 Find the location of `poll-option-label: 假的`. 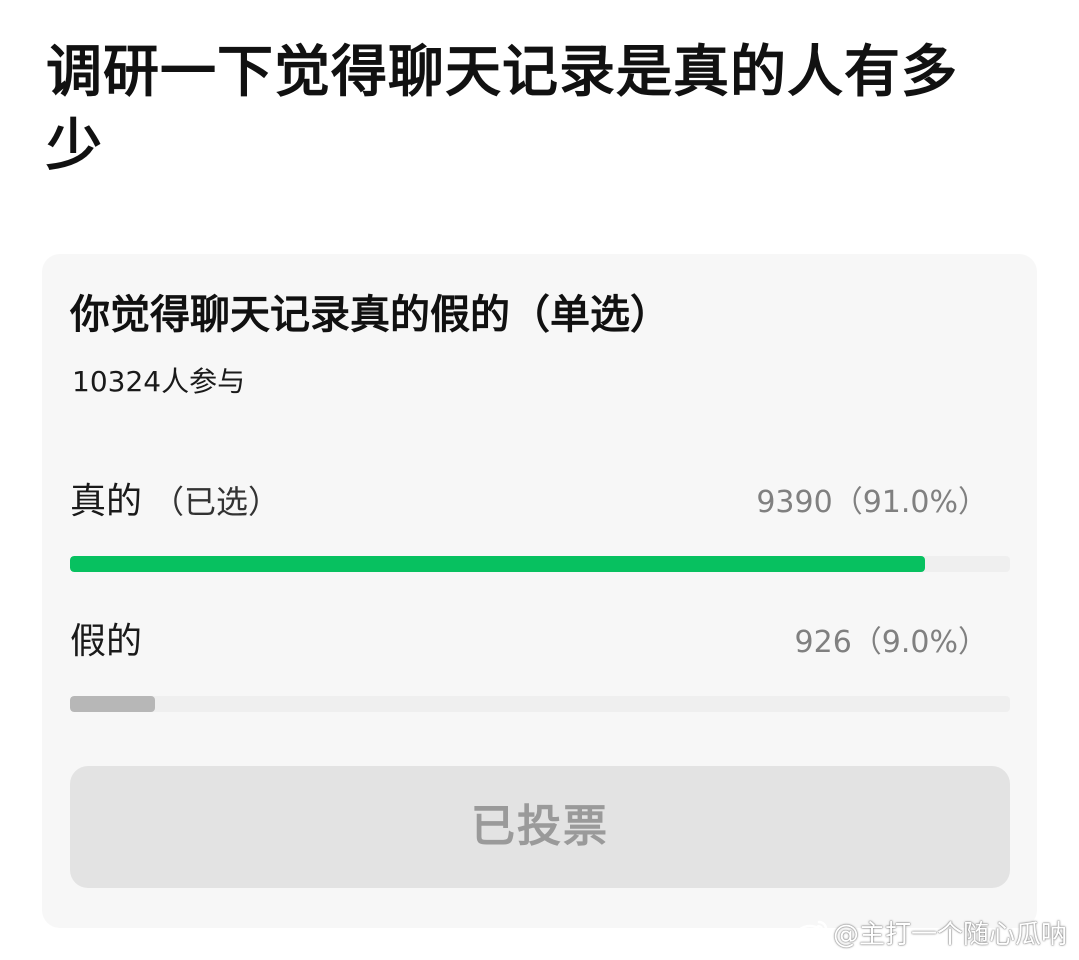

poll-option-label: 假的 is located at coordinates (106, 642).